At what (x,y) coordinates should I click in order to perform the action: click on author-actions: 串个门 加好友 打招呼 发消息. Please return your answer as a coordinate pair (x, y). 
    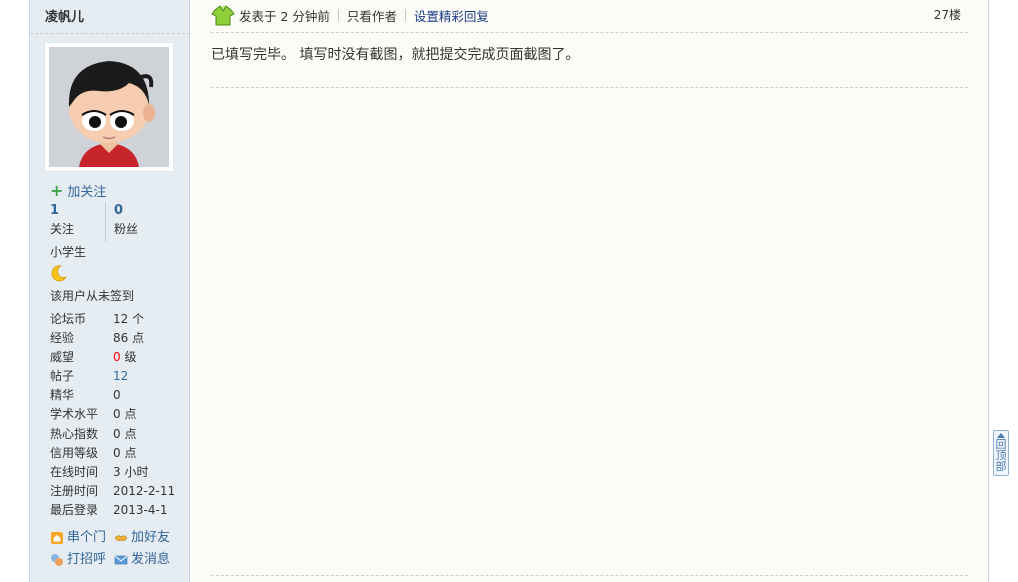
    Looking at the image, I should click on (120, 549).